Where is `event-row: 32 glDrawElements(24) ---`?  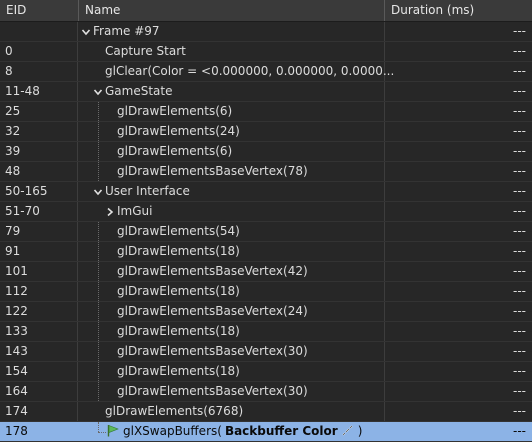
event-row: 32 glDrawElements(24) --- is located at coordinates (266, 132).